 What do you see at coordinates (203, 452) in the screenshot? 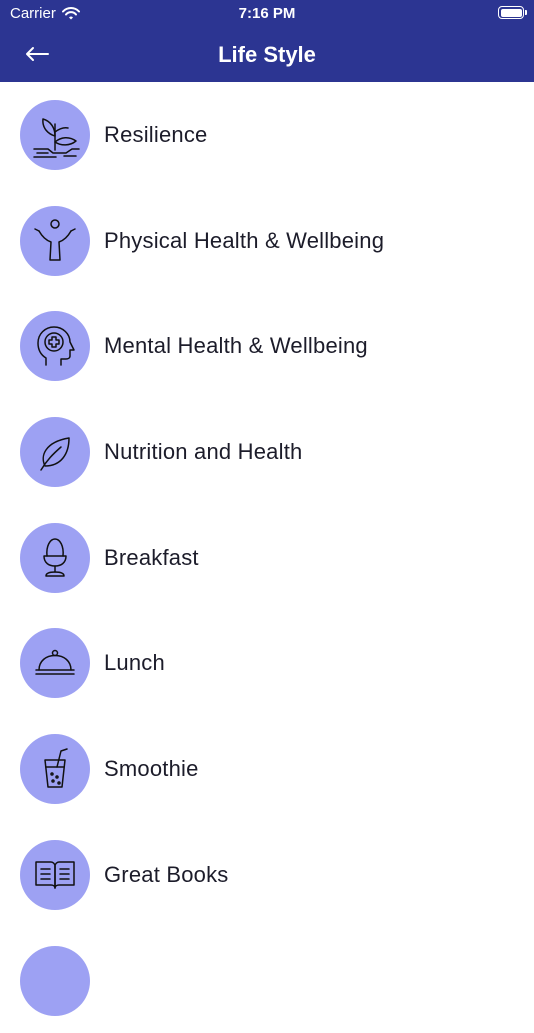
I see `list-item-label: Nutrition and Health` at bounding box center [203, 452].